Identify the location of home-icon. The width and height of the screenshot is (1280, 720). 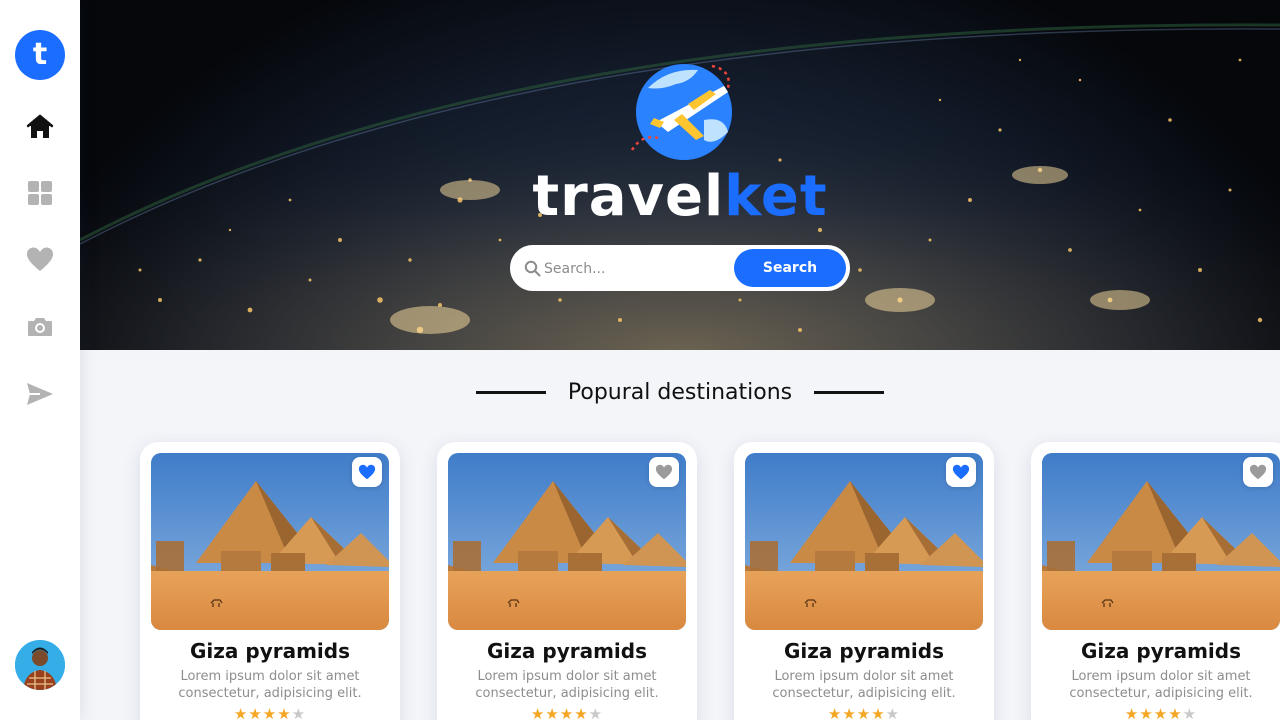
(40, 126).